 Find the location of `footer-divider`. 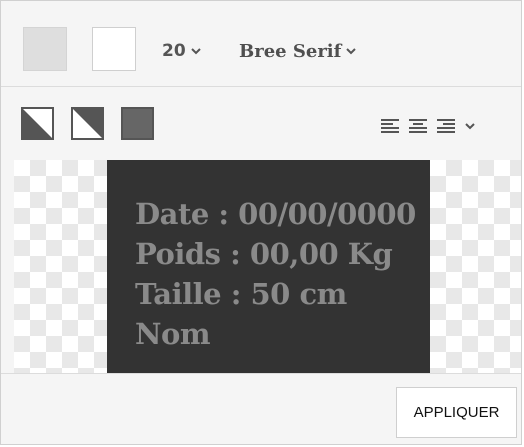

footer-divider is located at coordinates (261, 373).